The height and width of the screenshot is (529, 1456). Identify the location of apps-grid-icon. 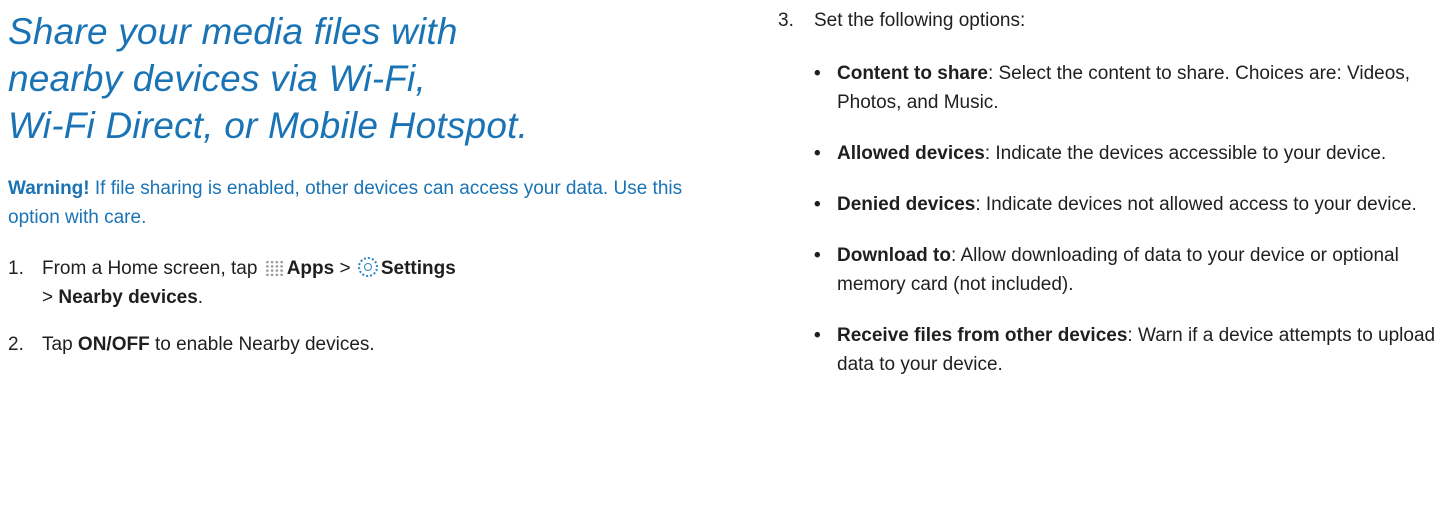
(274, 268).